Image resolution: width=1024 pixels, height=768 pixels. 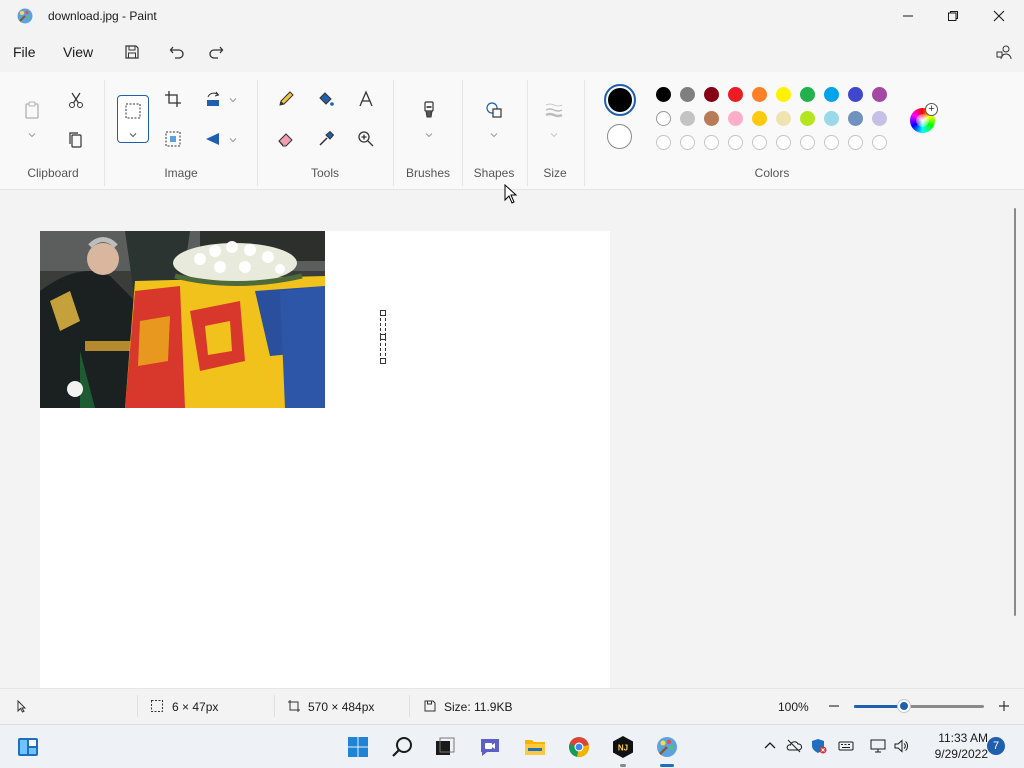 I want to click on show-hidden-icons-button, so click(x=770, y=746).